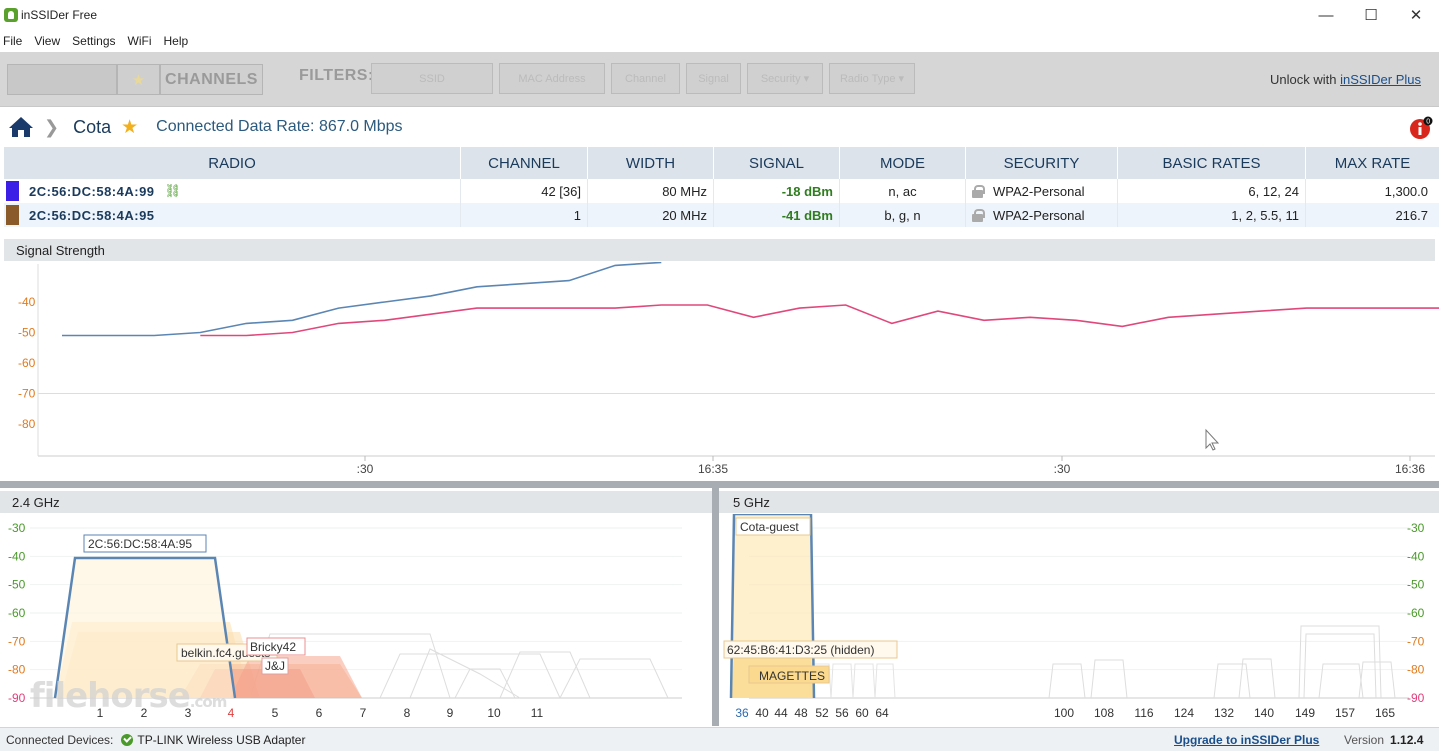 This screenshot has height=751, width=1439. I want to click on check-icon, so click(127, 739).